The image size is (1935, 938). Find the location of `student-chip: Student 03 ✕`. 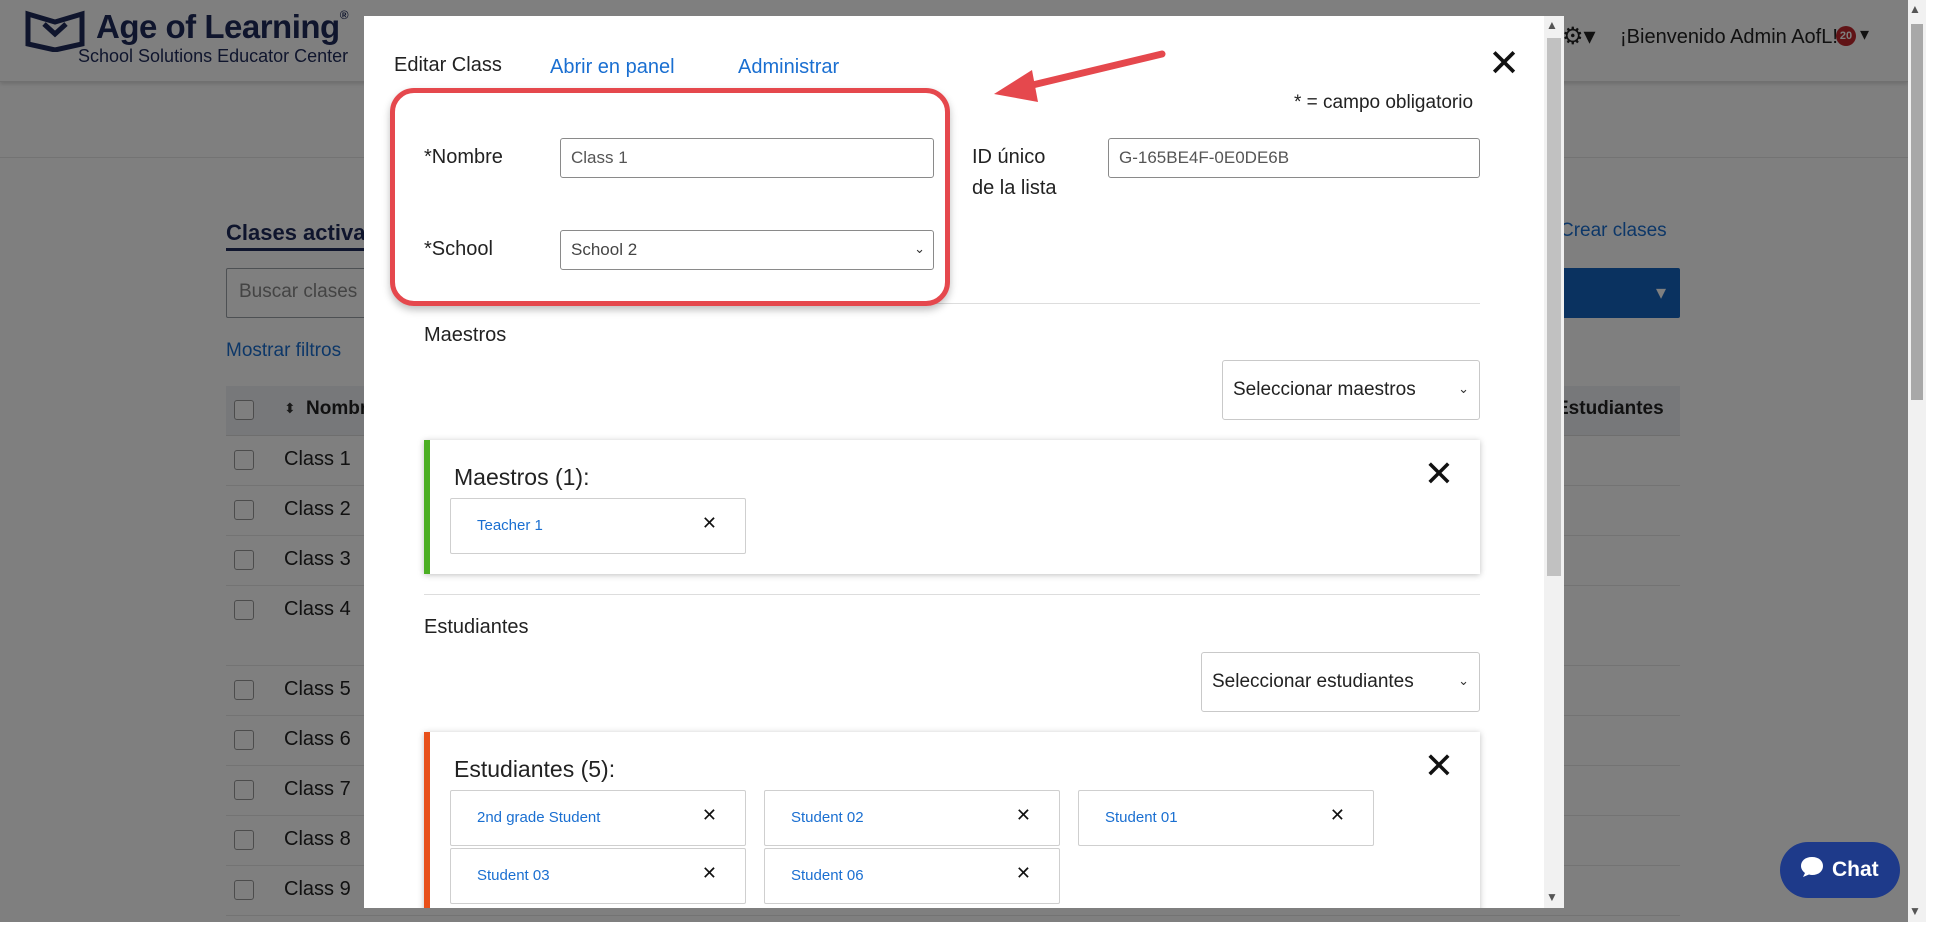

student-chip: Student 03 ✕ is located at coordinates (598, 876).